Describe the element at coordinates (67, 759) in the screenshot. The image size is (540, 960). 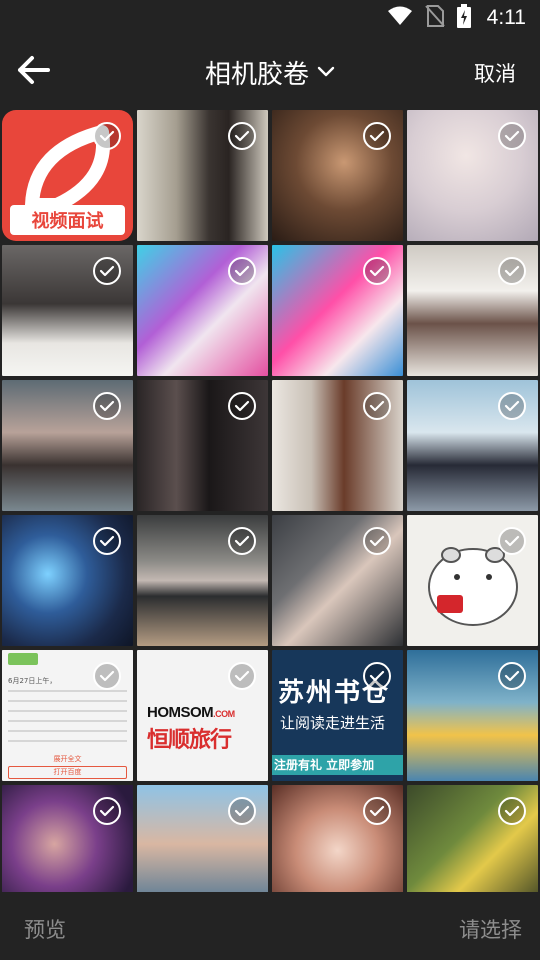
I see `news-more-link: 展开全文` at that location.